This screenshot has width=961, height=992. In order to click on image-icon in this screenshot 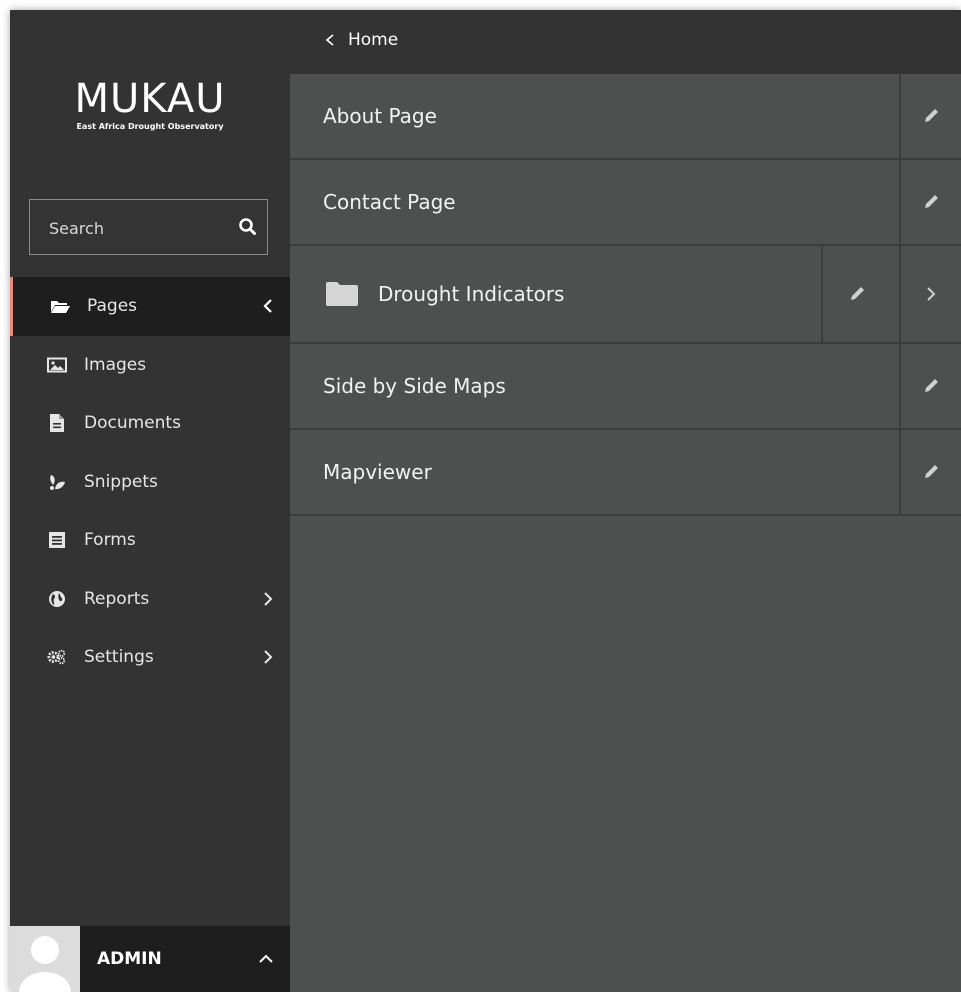, I will do `click(57, 365)`.